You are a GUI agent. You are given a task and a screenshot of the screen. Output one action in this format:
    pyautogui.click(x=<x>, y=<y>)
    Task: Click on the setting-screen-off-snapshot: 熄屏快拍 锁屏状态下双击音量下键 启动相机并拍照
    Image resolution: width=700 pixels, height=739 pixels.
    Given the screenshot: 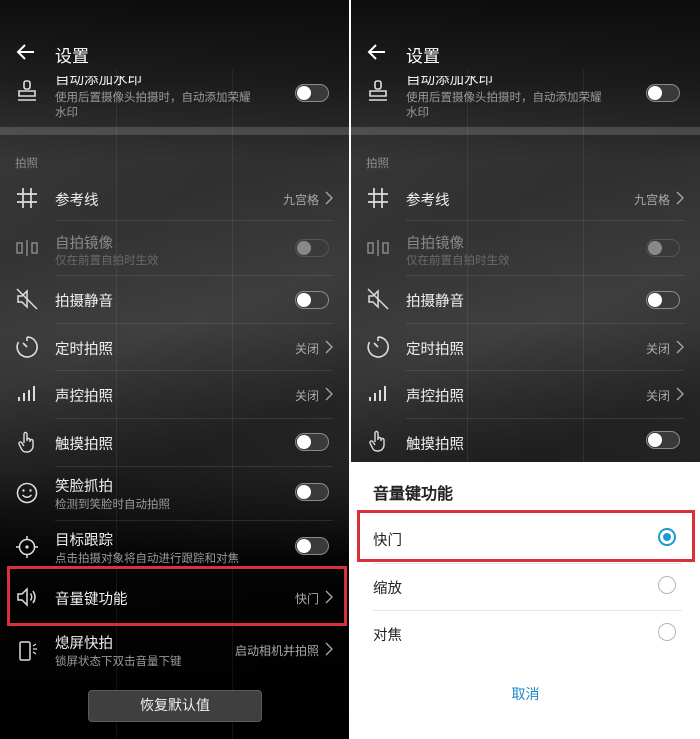 What is the action you would take?
    pyautogui.click(x=174, y=653)
    